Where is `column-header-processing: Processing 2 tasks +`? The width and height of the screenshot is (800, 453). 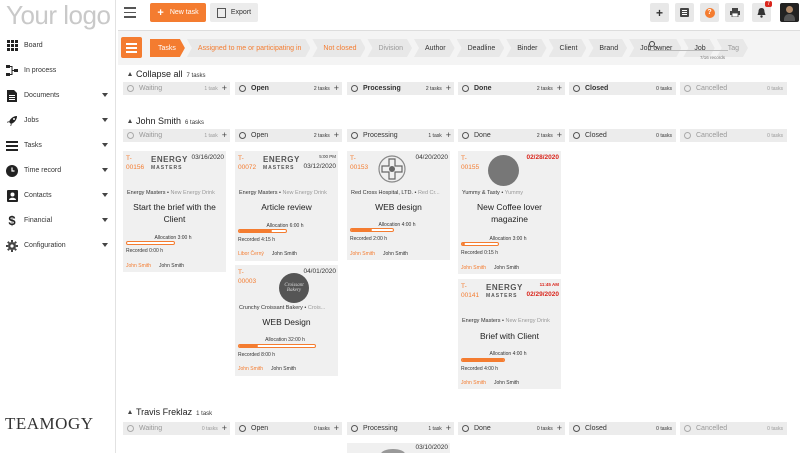
column-header-processing: Processing 2 tasks + is located at coordinates (400, 88).